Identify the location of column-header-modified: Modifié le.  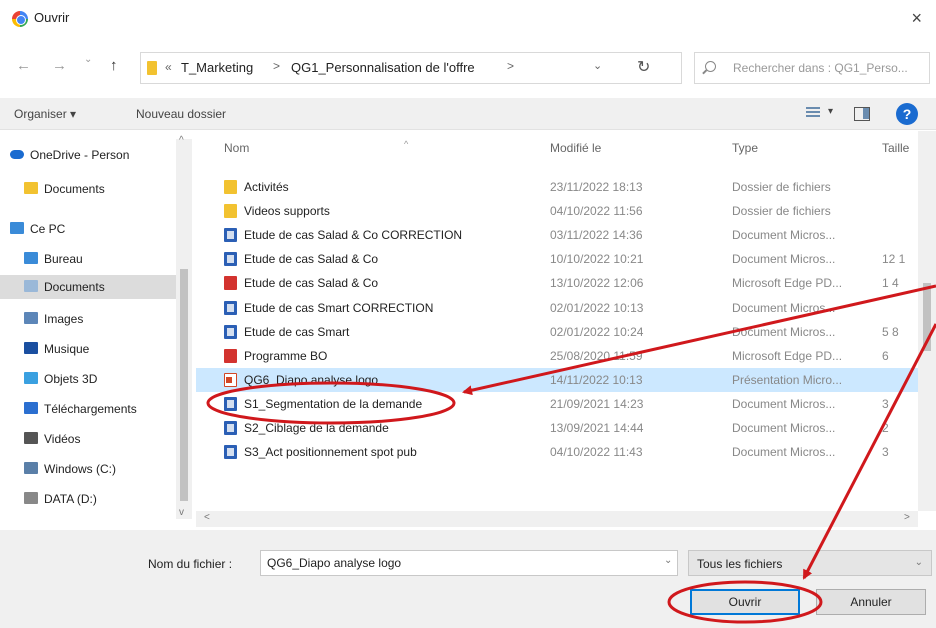
(575, 148).